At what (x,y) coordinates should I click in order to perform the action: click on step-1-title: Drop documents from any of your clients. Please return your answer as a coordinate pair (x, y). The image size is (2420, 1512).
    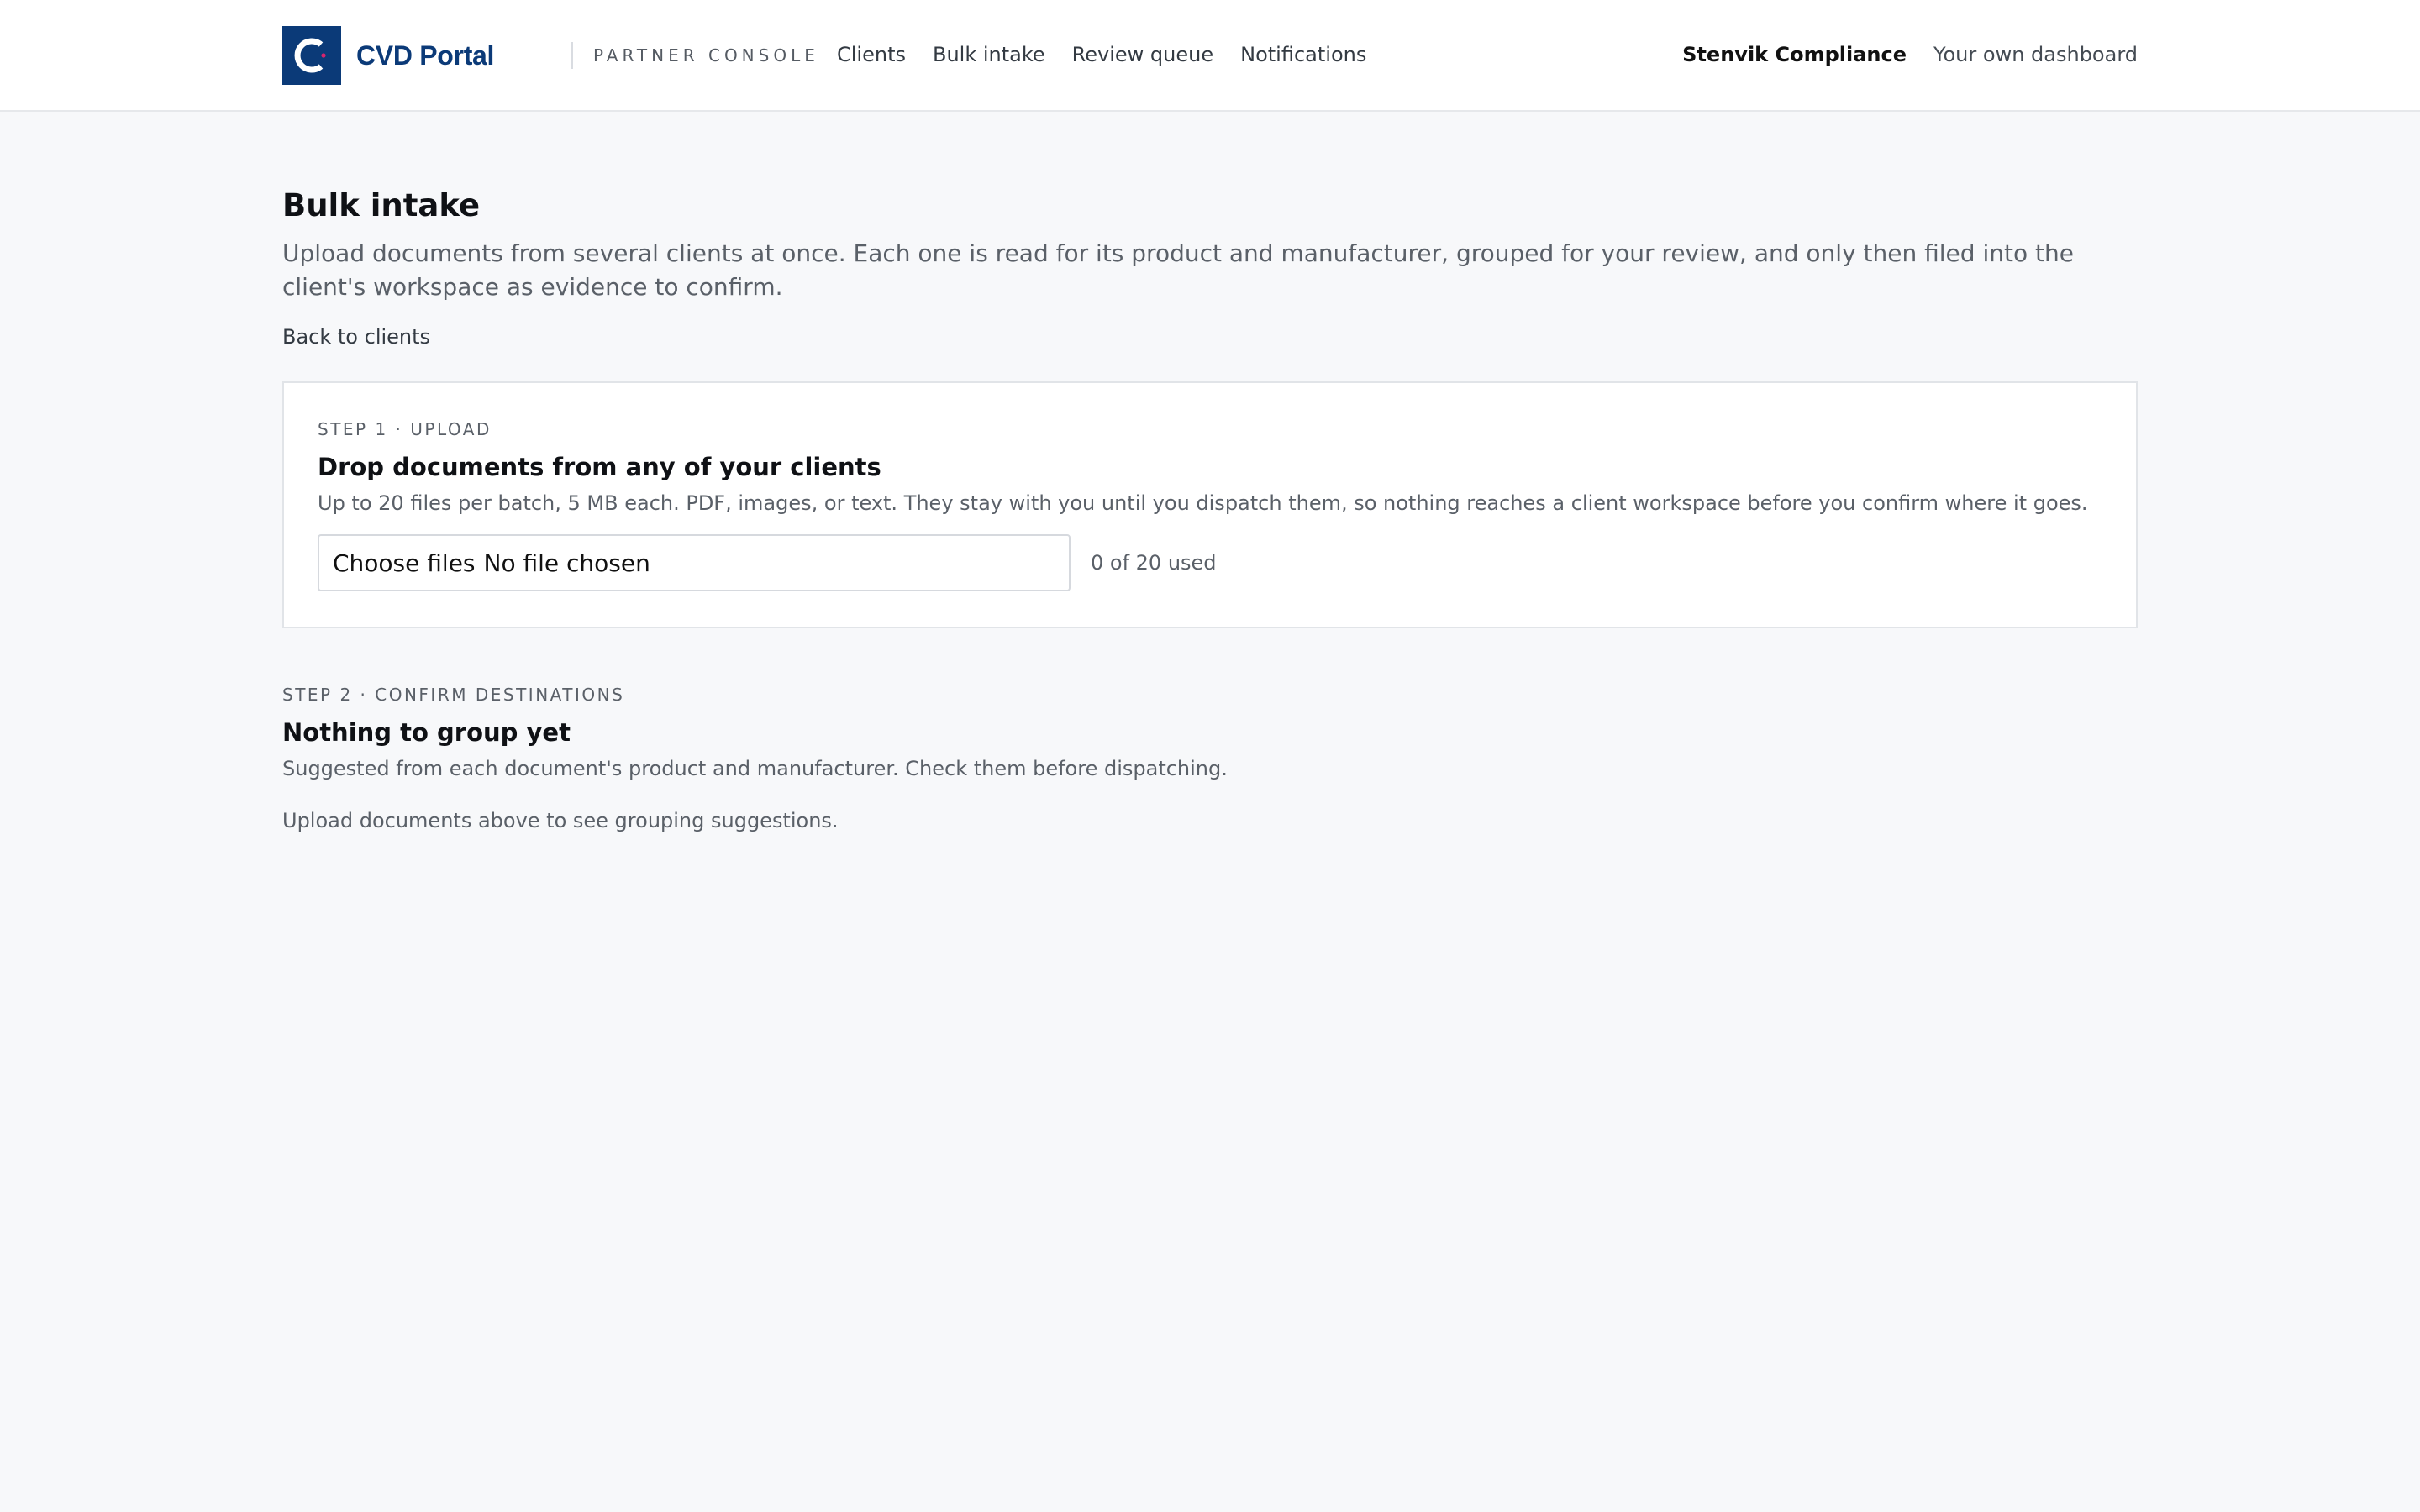
    Looking at the image, I should click on (599, 467).